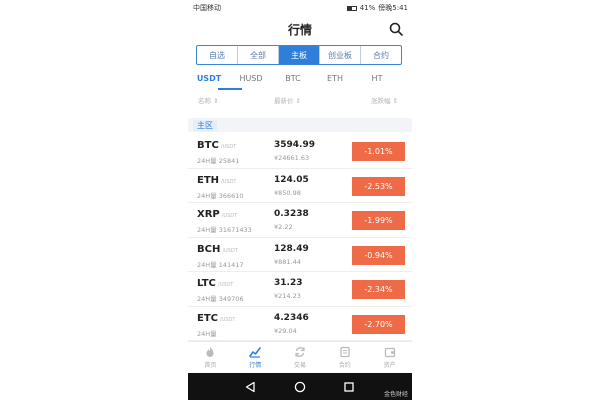 The image size is (600, 400). Describe the element at coordinates (287, 100) in the screenshot. I see `sort-by-price: 最新价 ⇕` at that location.